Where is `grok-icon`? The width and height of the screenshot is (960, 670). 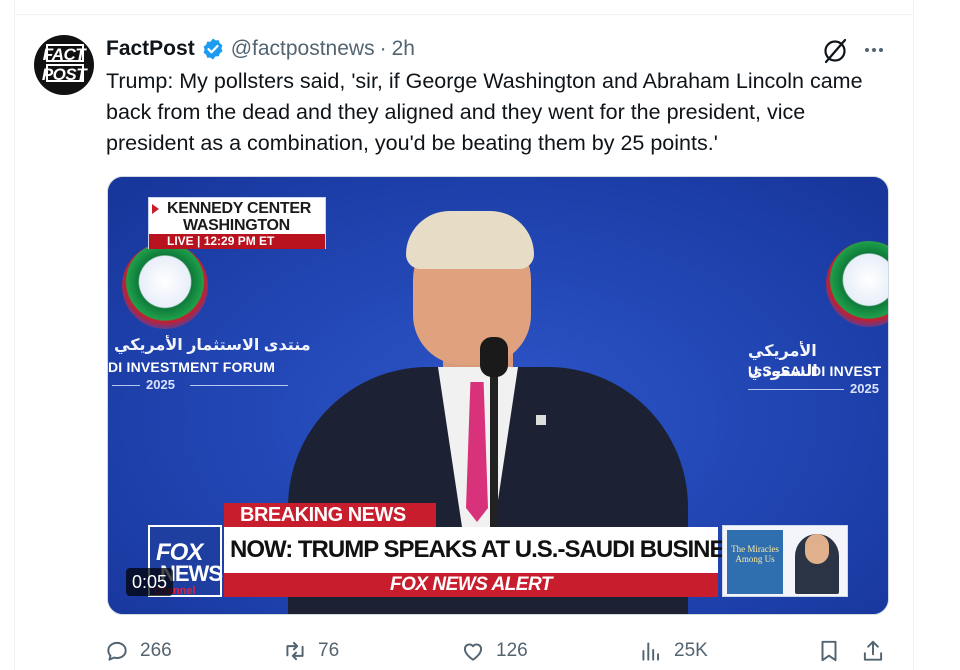 grok-icon is located at coordinates (835, 51).